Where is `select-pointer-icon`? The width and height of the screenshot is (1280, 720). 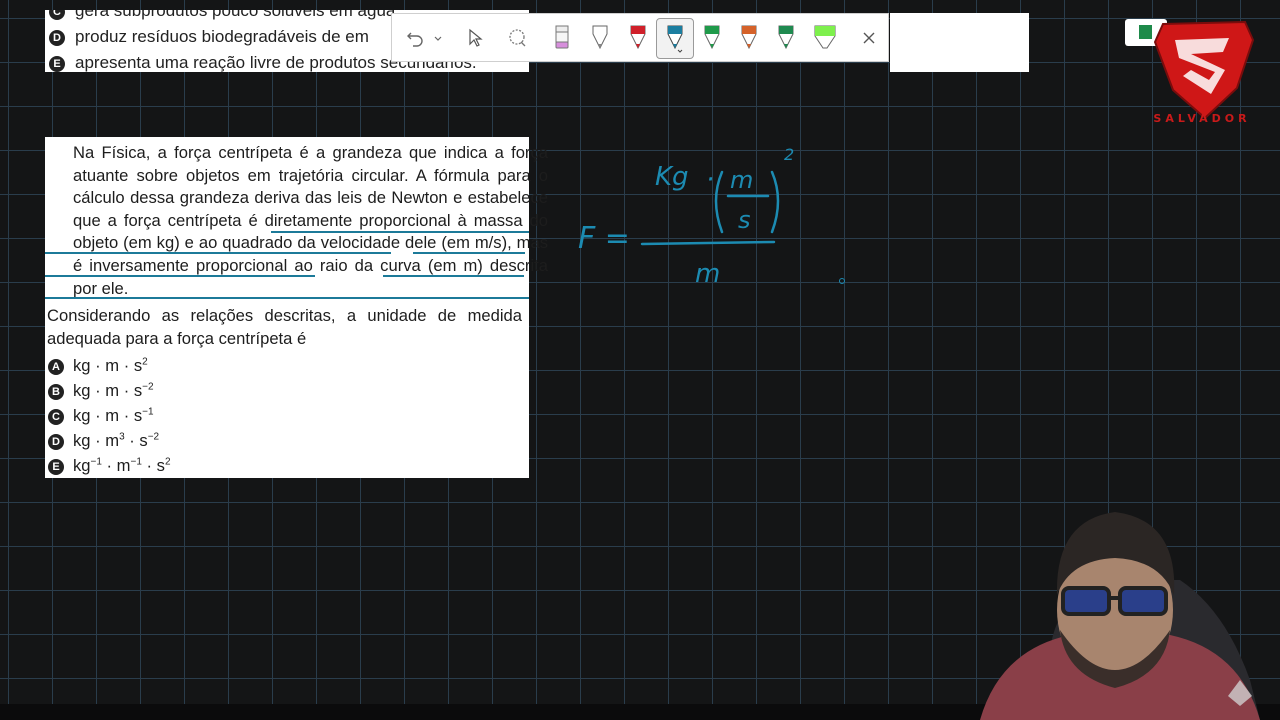
select-pointer-icon is located at coordinates (476, 37).